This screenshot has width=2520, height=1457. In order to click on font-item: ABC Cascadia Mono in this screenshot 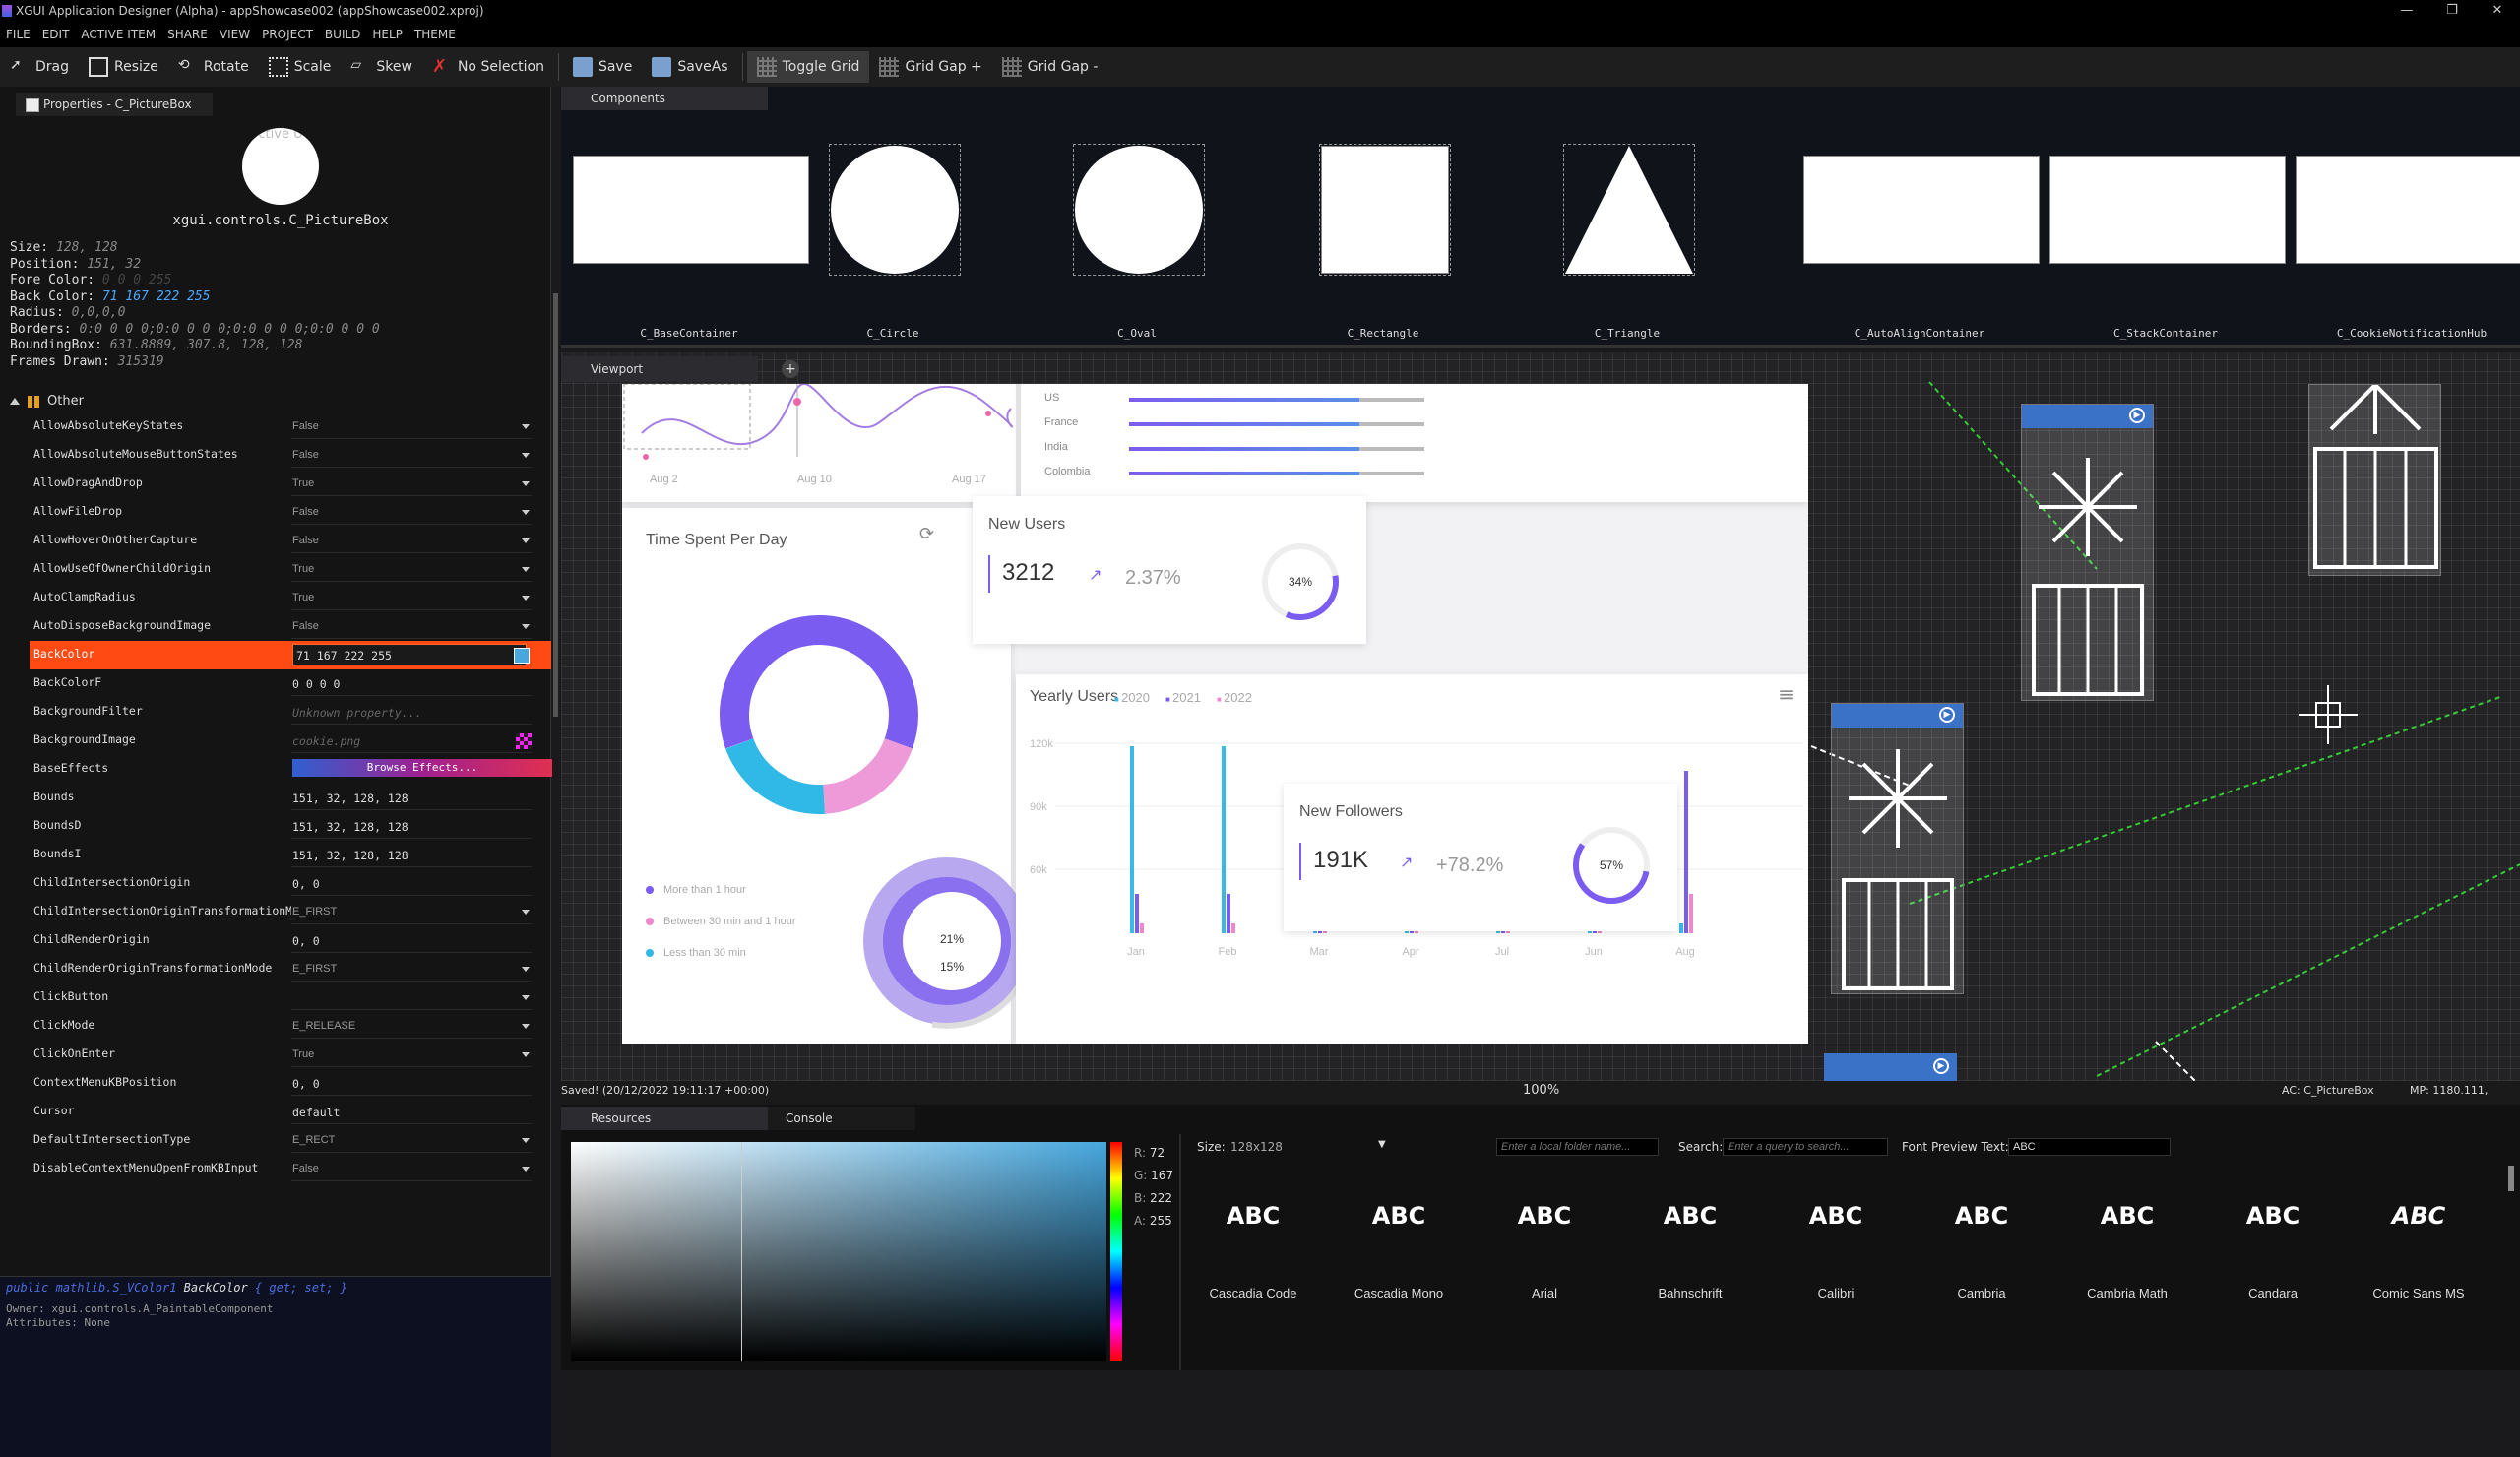, I will do `click(1399, 1245)`.